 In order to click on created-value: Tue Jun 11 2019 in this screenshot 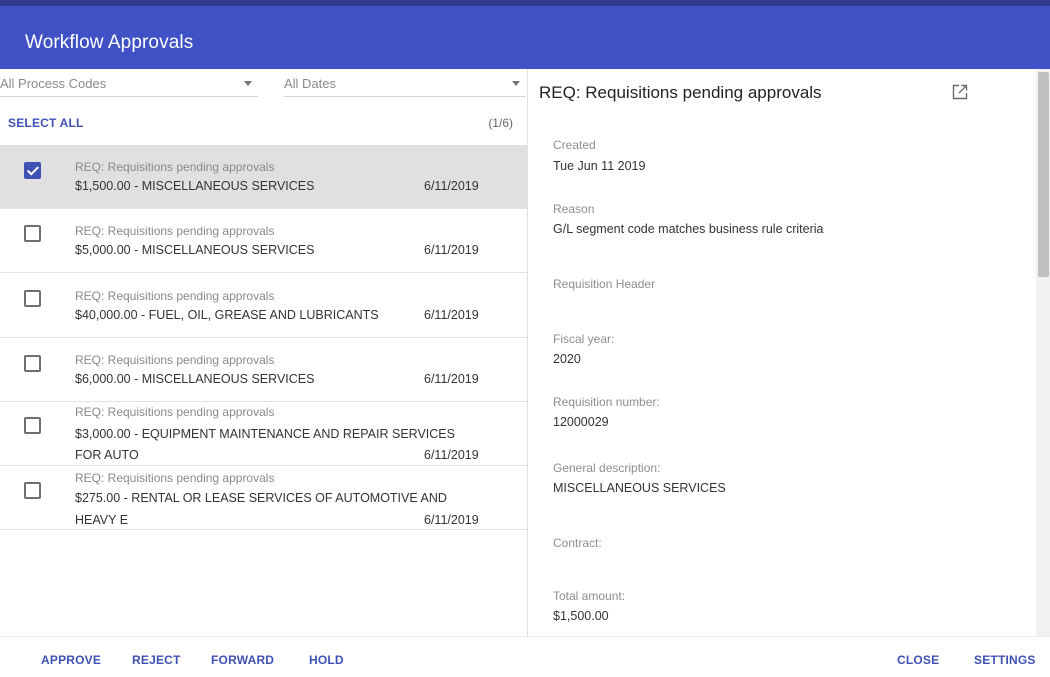, I will do `click(599, 166)`.